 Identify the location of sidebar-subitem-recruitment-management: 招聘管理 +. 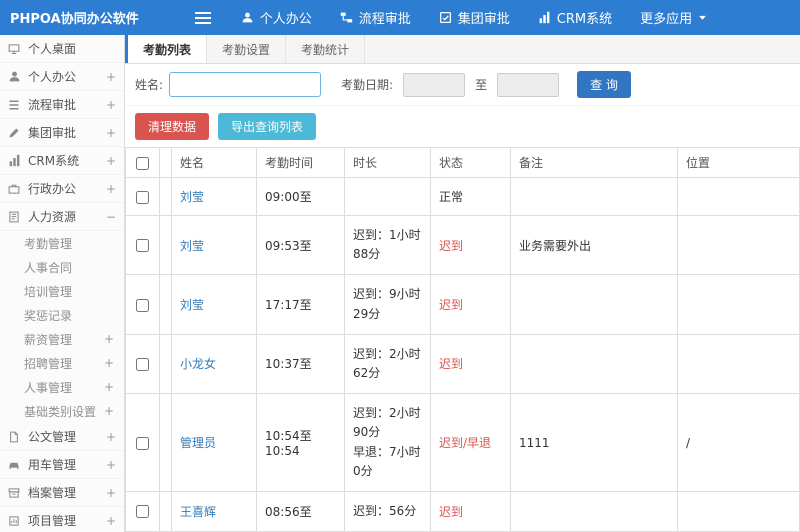
(62, 363).